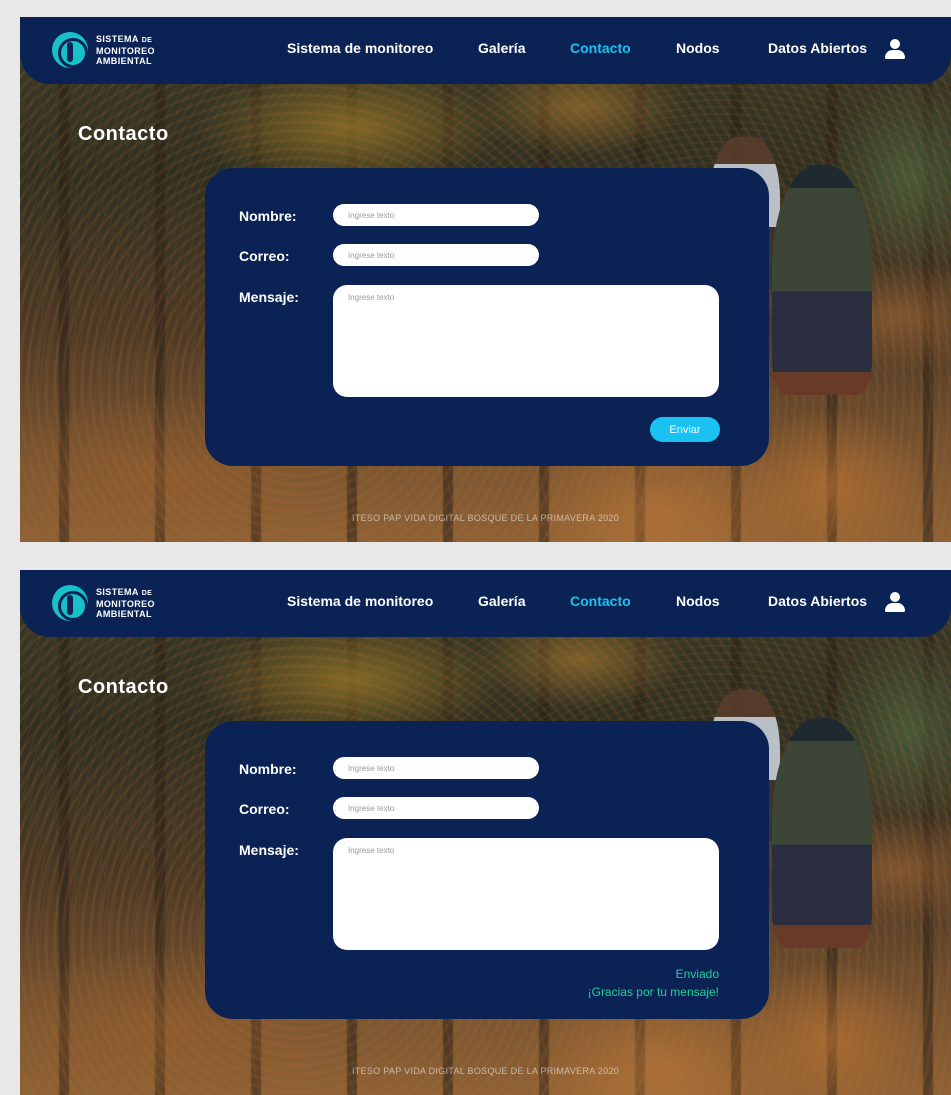 This screenshot has height=1095, width=951. What do you see at coordinates (653, 992) in the screenshot?
I see `thank-you-message: ¡Gracias por tu mensaje!` at bounding box center [653, 992].